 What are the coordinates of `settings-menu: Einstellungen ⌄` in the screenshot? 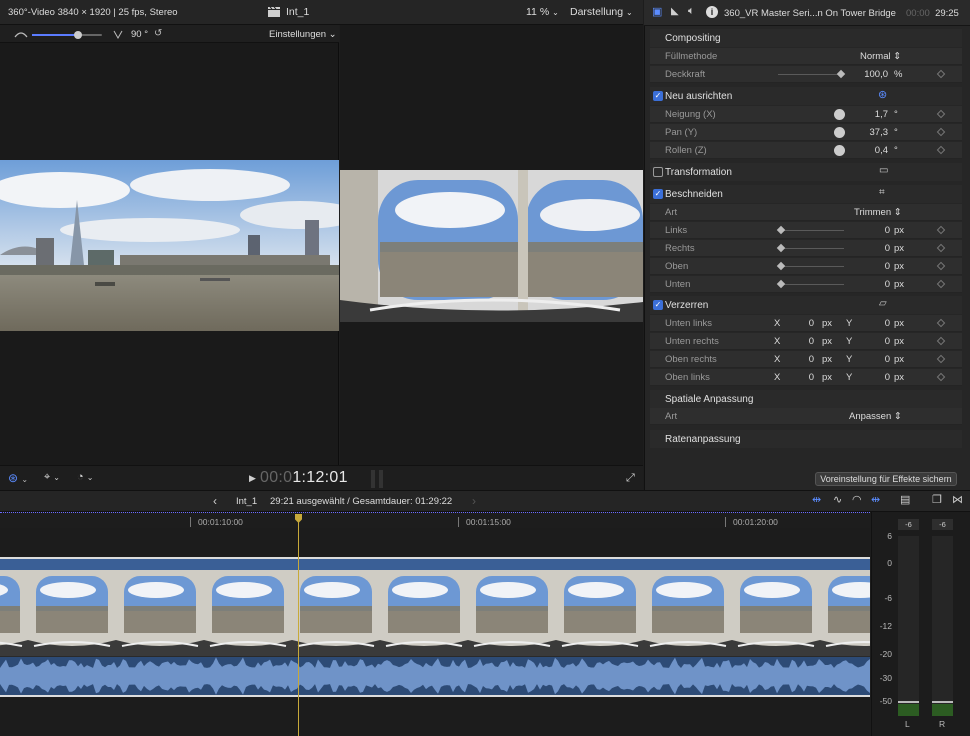 It's located at (303, 34).